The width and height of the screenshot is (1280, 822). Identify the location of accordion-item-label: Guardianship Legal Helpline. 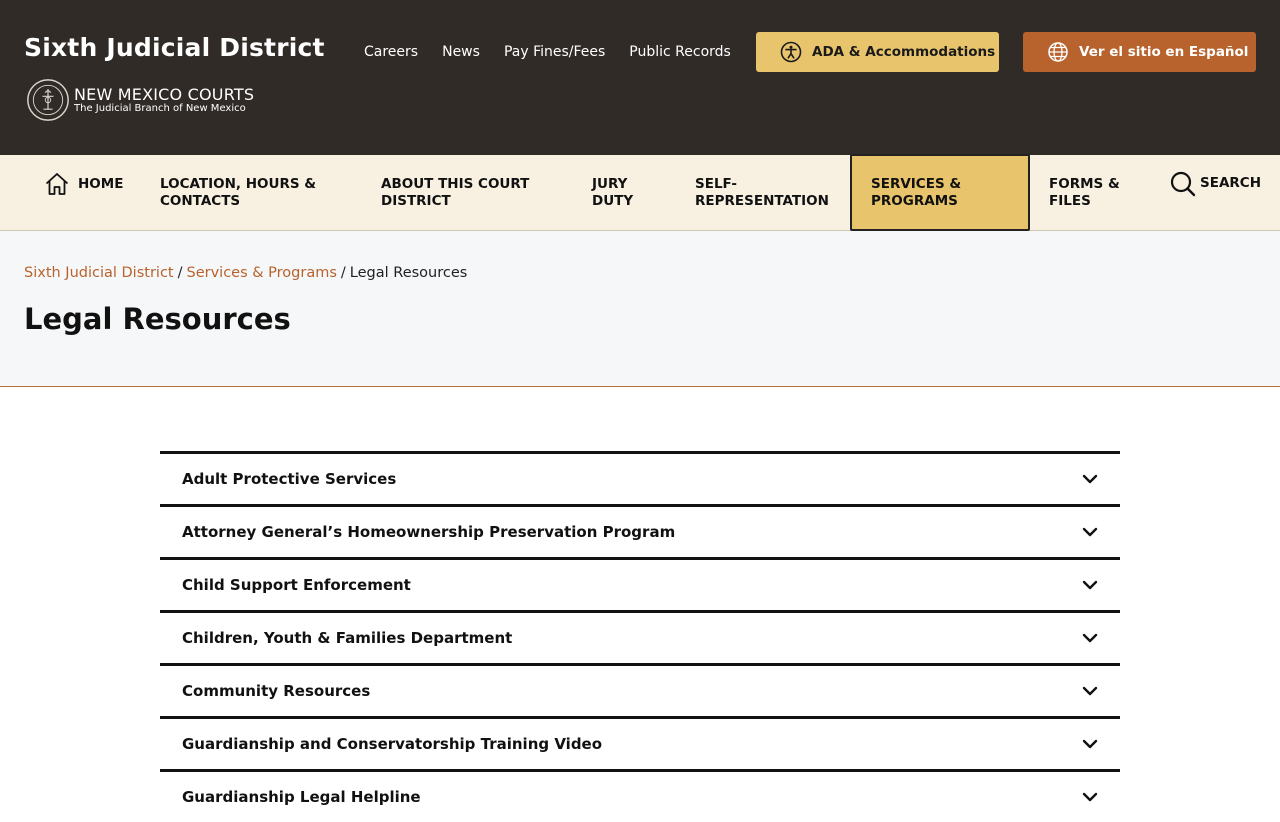
(301, 797).